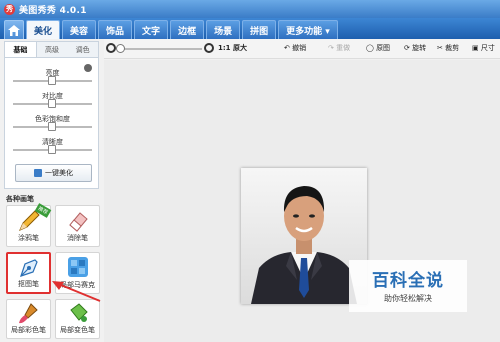 Image resolution: width=500 pixels, height=342 pixels. I want to click on recolor-brush-label: 局部变色笔, so click(77, 330).